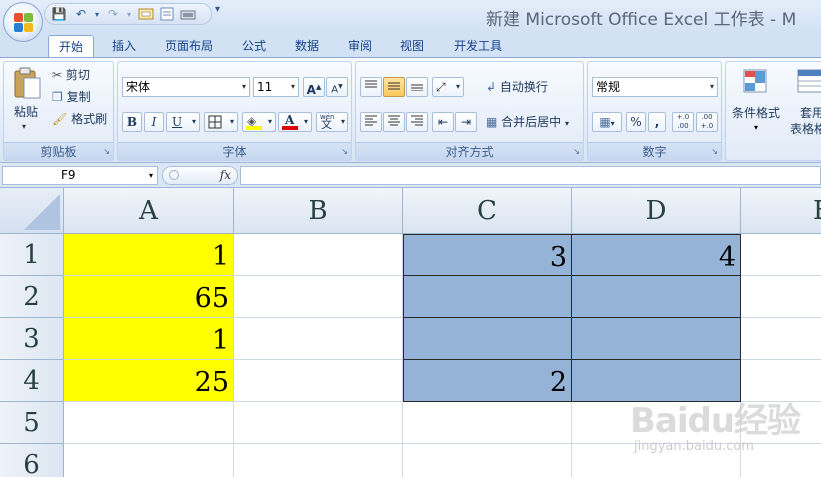 The image size is (821, 477). Describe the element at coordinates (318, 211) in the screenshot. I see `column-header-b: B` at that location.